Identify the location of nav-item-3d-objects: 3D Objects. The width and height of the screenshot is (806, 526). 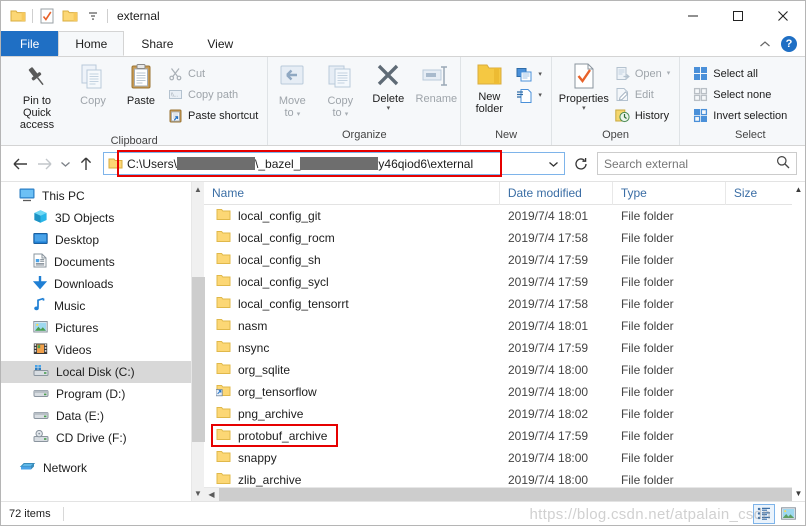
(96, 218).